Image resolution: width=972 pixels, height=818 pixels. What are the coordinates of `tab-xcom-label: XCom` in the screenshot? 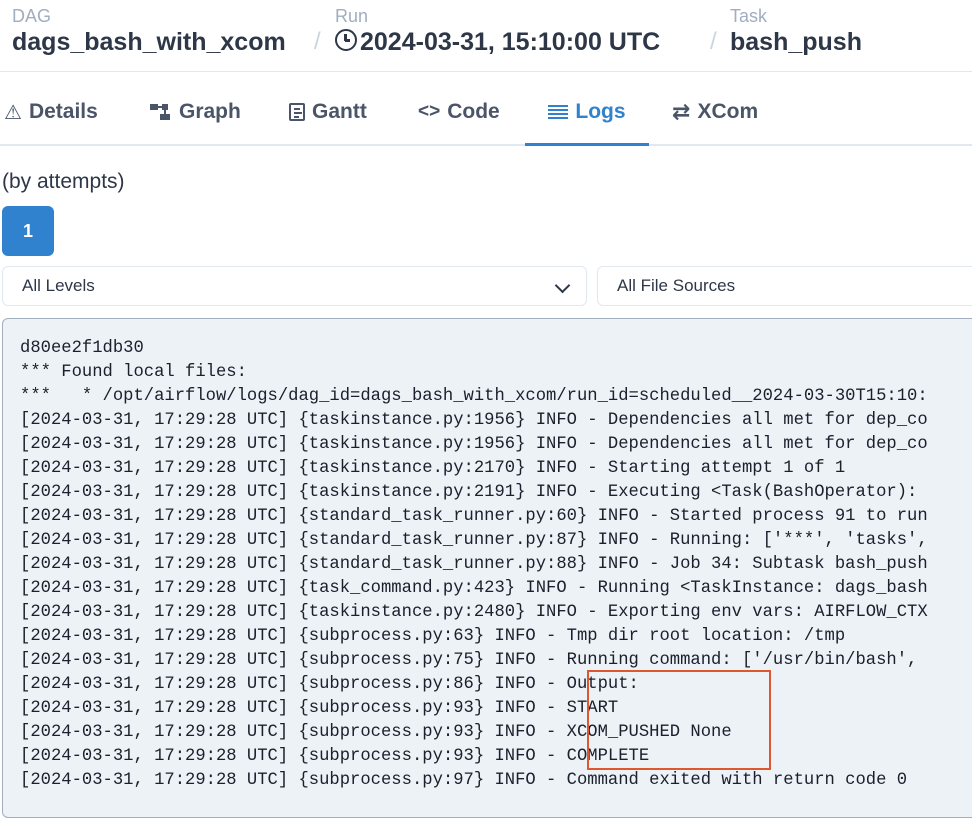 It's located at (728, 111).